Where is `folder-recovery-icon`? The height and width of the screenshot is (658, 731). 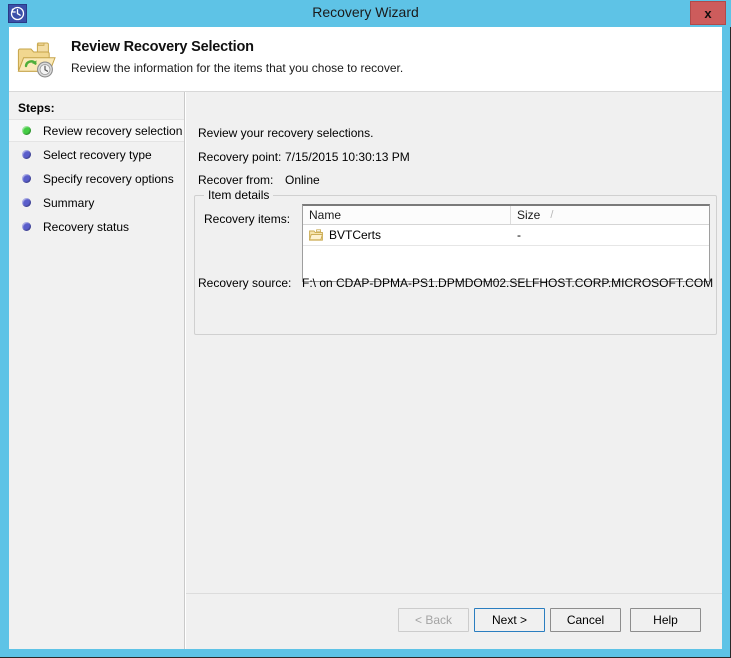
folder-recovery-icon is located at coordinates (37, 60).